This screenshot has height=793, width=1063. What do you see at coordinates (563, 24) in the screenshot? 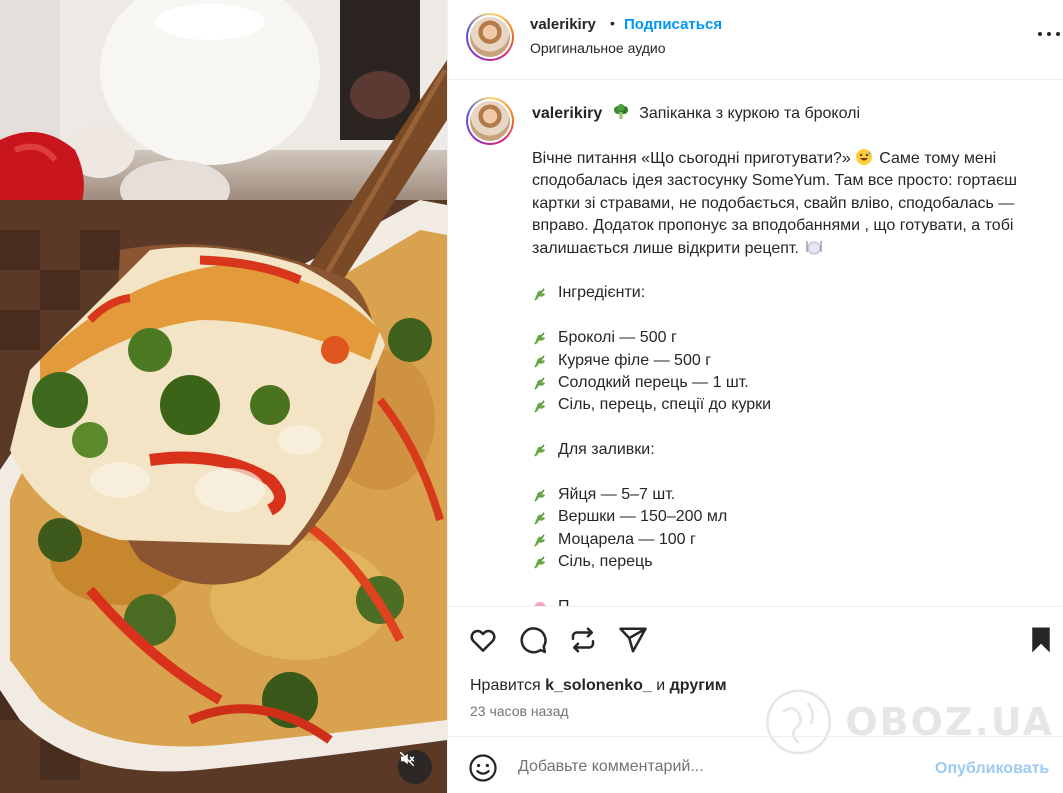
I see `header-username: valerikiry` at bounding box center [563, 24].